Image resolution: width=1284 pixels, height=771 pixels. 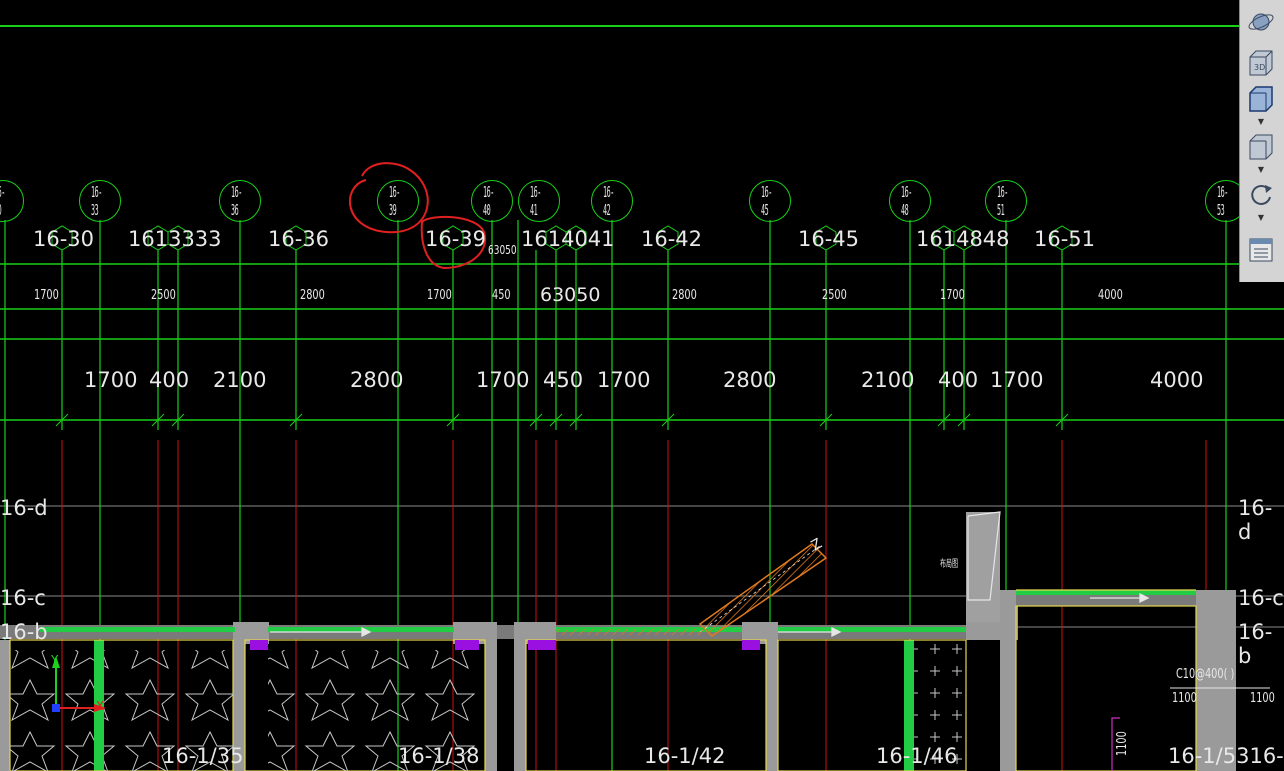 I want to click on dim-big-10: 400, so click(x=958, y=380).